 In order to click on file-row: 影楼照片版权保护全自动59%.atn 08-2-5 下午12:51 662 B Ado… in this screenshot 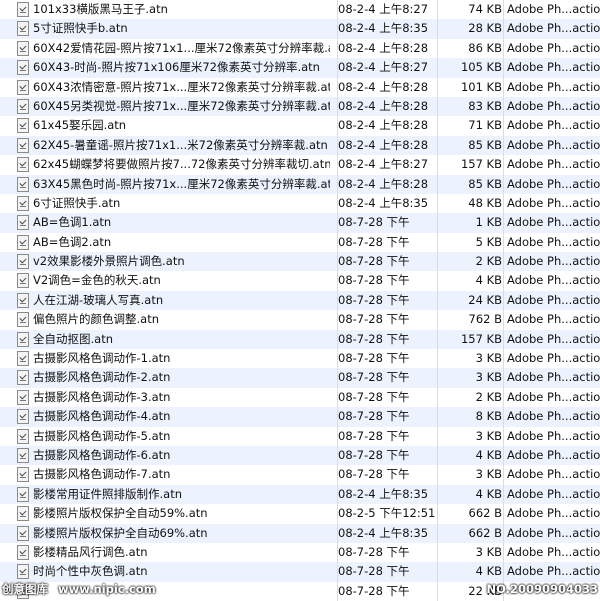, I will do `click(300, 514)`.